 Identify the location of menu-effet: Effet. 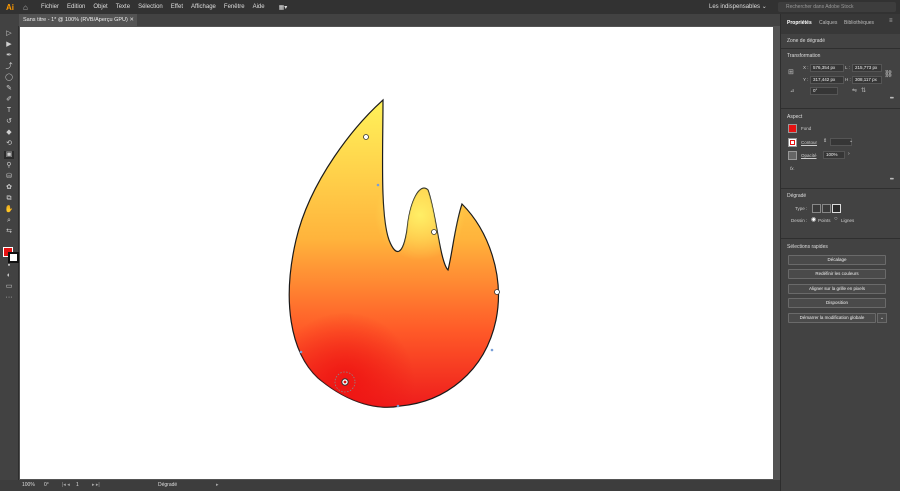
(177, 7).